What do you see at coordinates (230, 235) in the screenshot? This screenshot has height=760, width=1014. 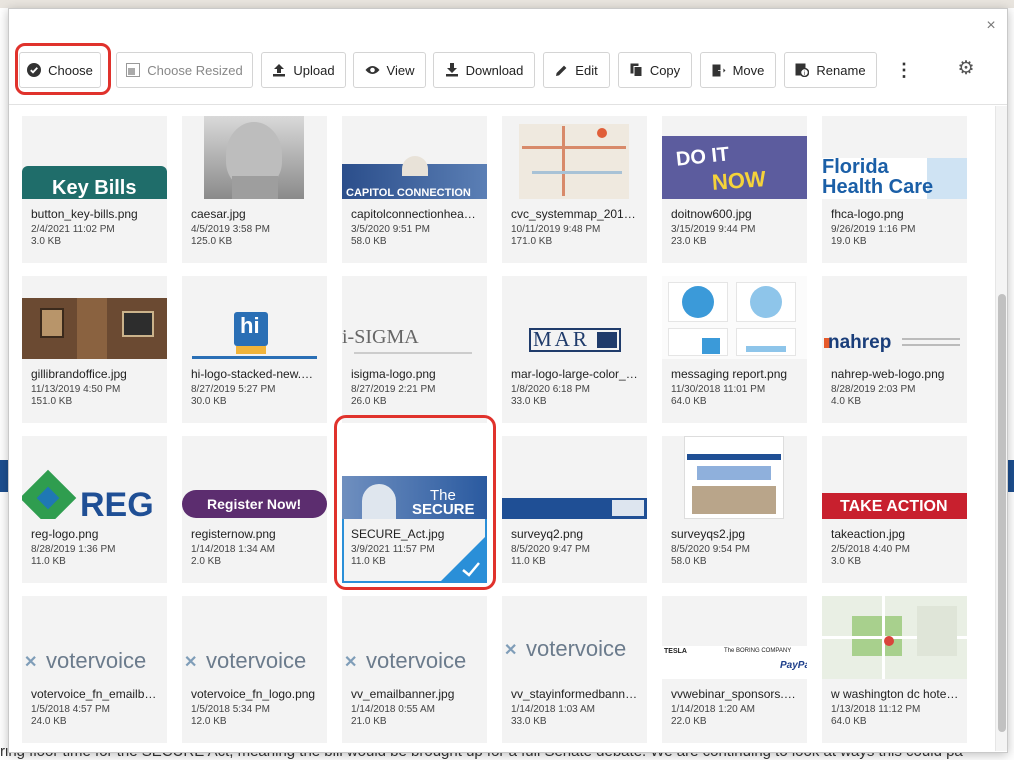 I see `file-meta: 4/5/2019 3:58 PM 125.0 KB` at bounding box center [230, 235].